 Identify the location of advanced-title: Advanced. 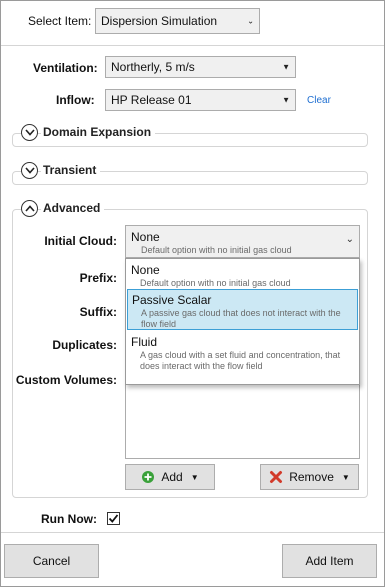
(73, 208).